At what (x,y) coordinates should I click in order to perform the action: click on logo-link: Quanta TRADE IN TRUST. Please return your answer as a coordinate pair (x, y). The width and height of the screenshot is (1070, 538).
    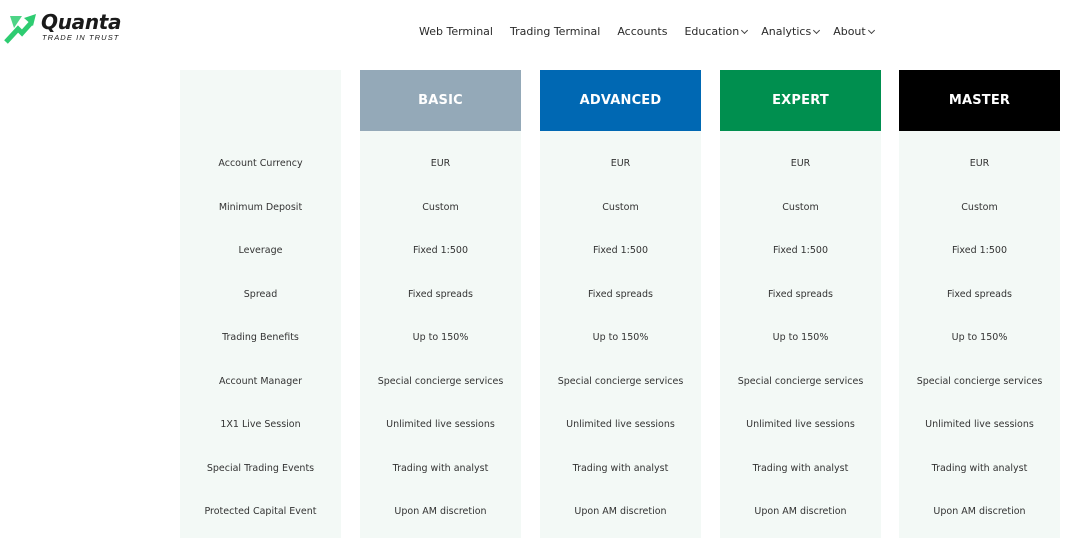
    Looking at the image, I should click on (63, 27).